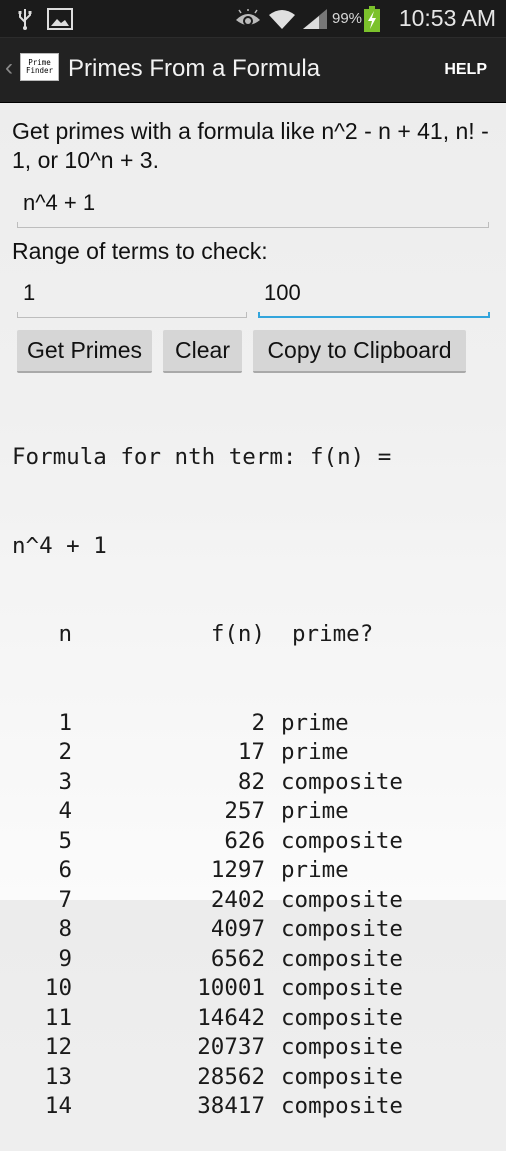 The image size is (506, 1151). Describe the element at coordinates (59, 545) in the screenshot. I see `formula-line-2: n^4 + 1` at that location.